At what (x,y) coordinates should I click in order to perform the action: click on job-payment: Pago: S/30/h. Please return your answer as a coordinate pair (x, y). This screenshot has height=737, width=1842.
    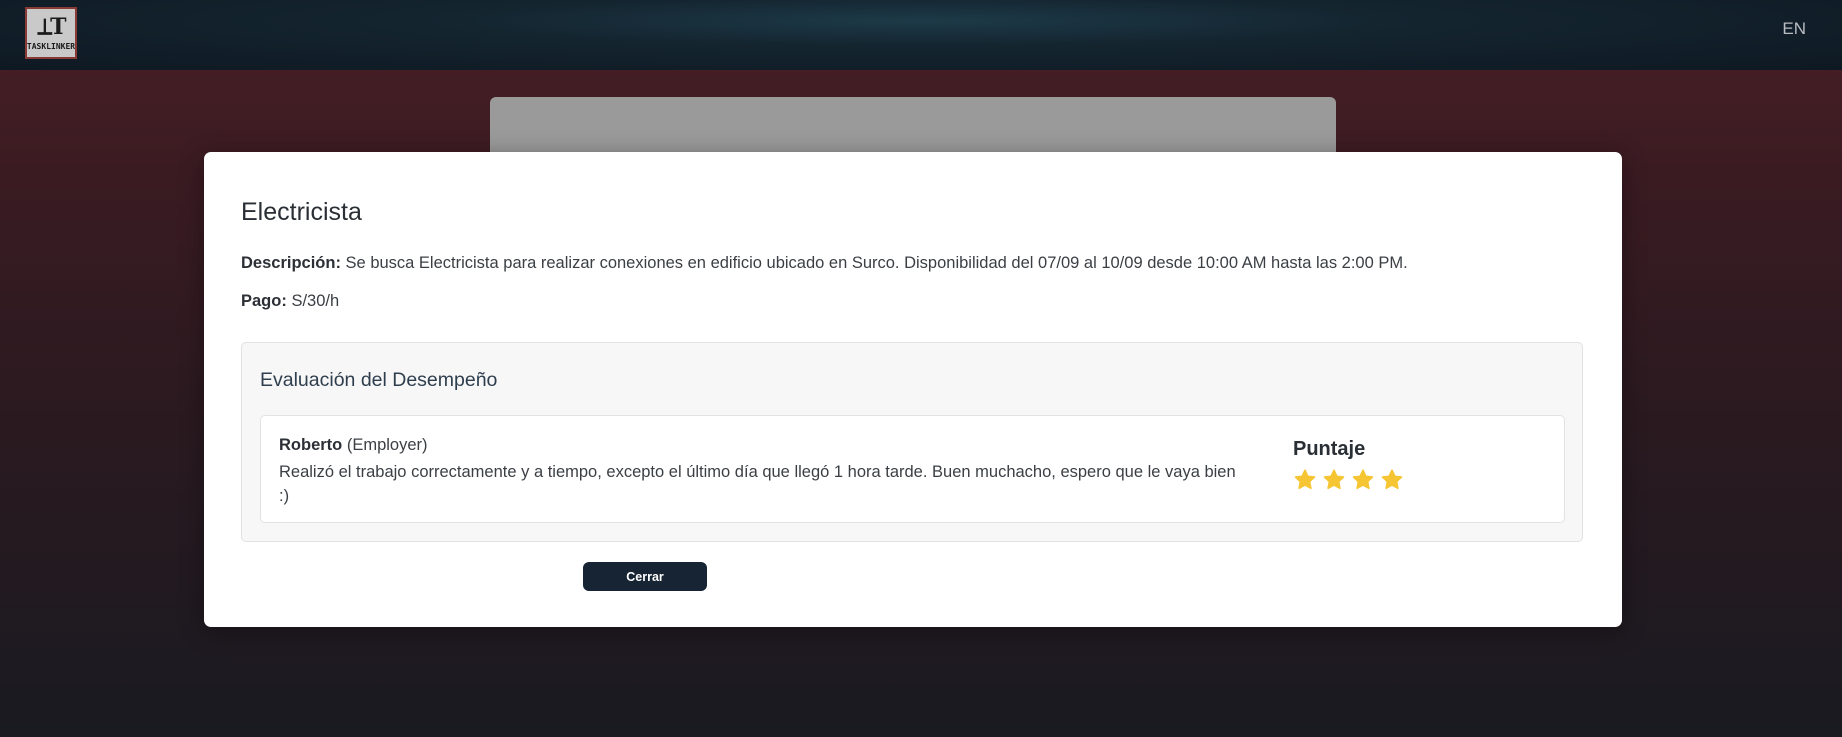
    Looking at the image, I should click on (290, 301).